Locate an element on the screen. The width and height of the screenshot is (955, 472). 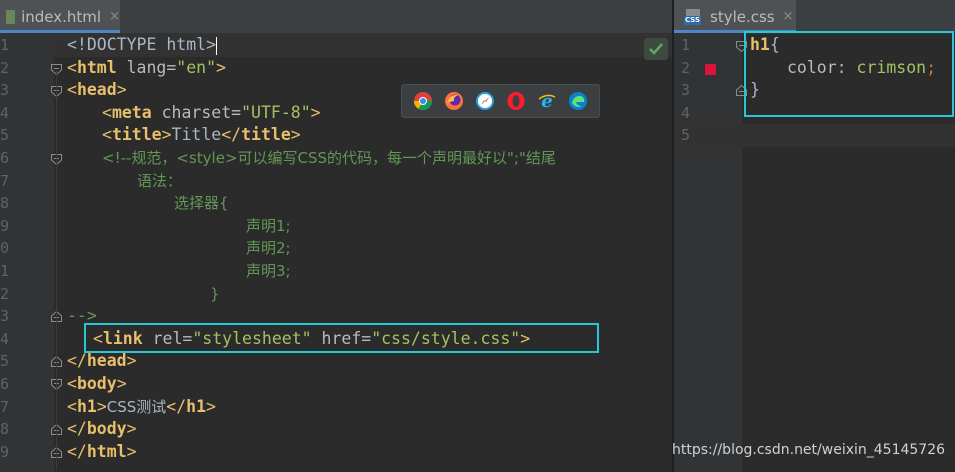
opera-icon is located at coordinates (516, 101).